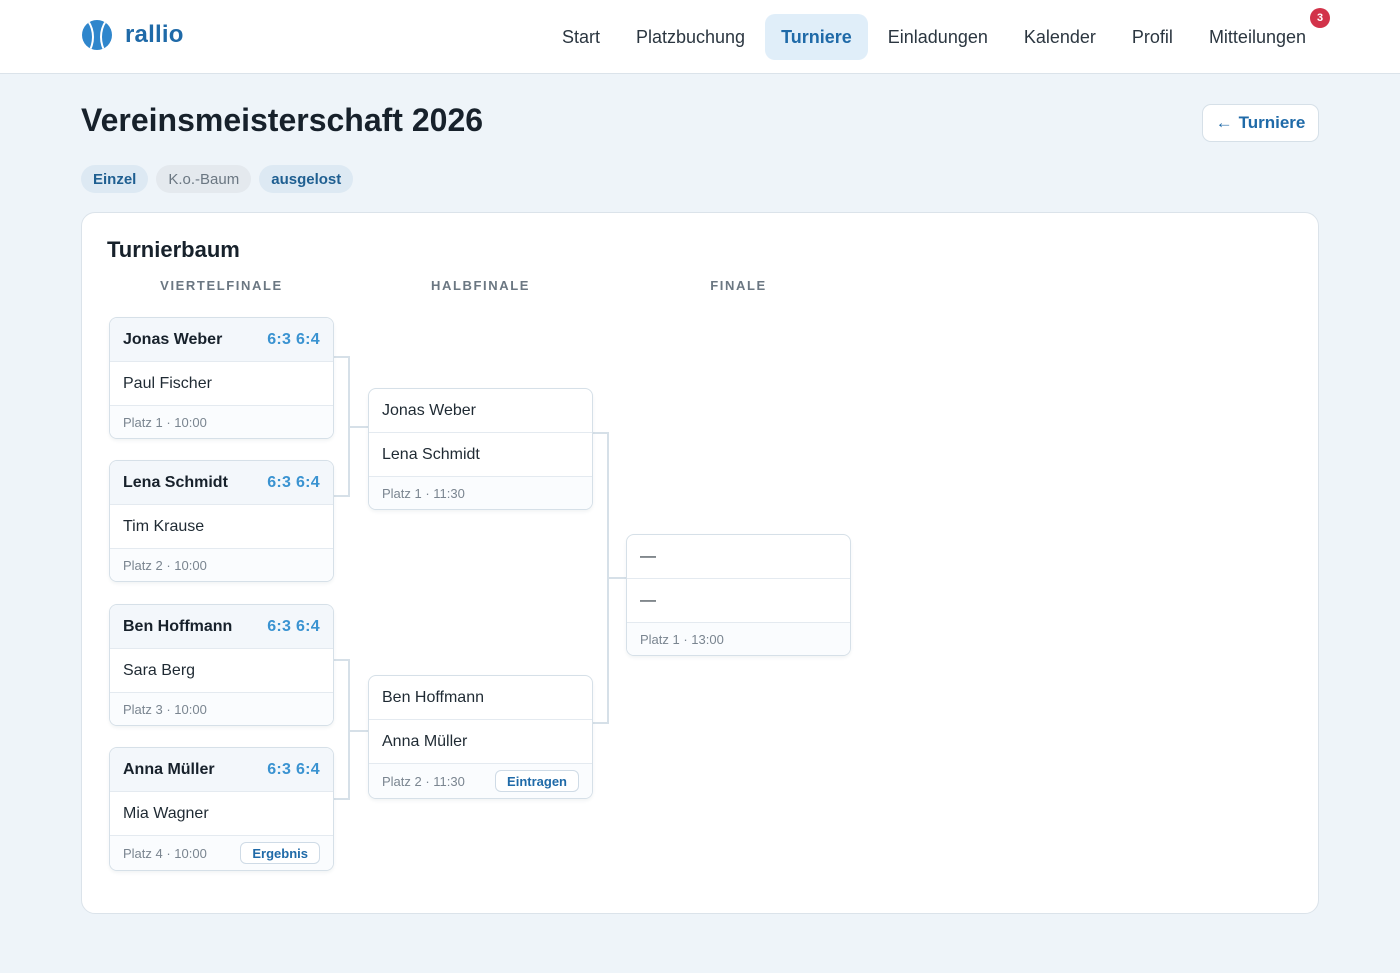  Describe the element at coordinates (165, 709) in the screenshot. I see `court-time: Platz 3 · 10:00` at that location.